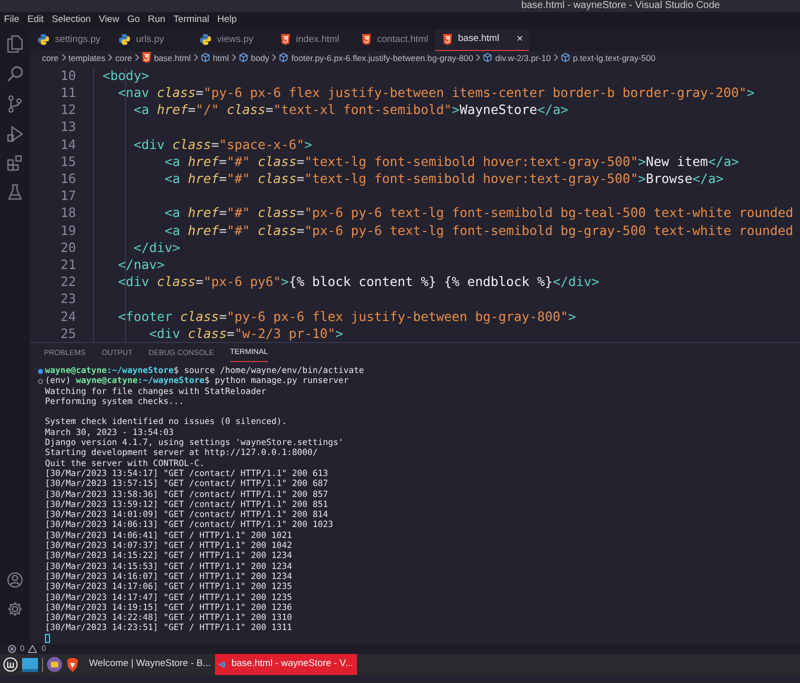  Describe the element at coordinates (151, 40) in the screenshot. I see `editor-tab: urls.py` at that location.